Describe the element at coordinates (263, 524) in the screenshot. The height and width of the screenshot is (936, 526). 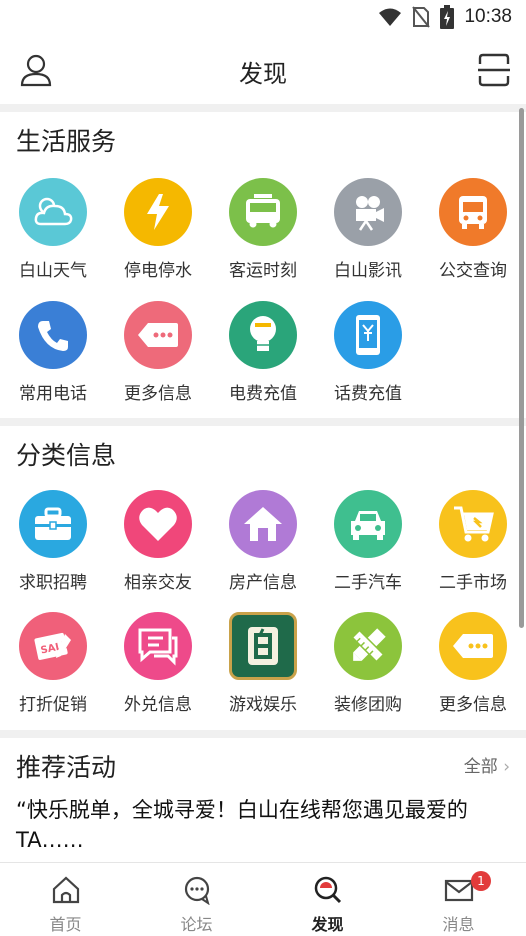
I see `house-icon` at that location.